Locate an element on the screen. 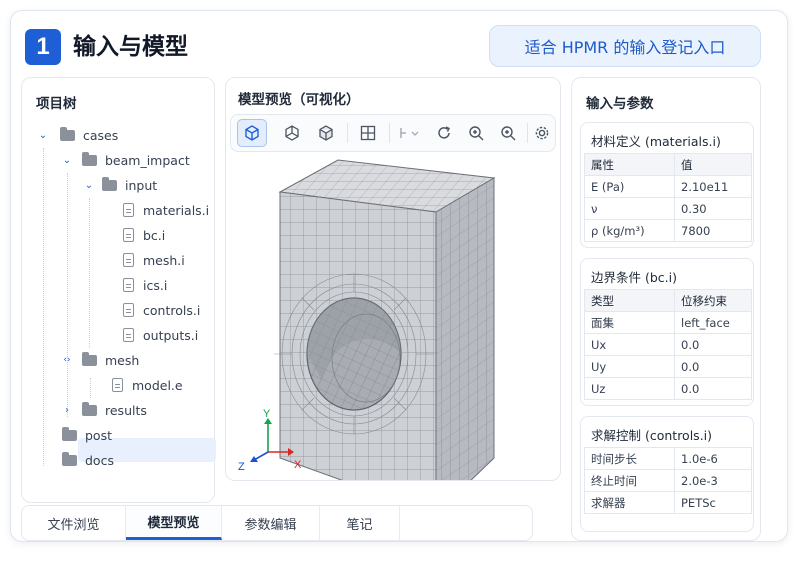  tree-item-mesh-i: mesh.i is located at coordinates (154, 260).